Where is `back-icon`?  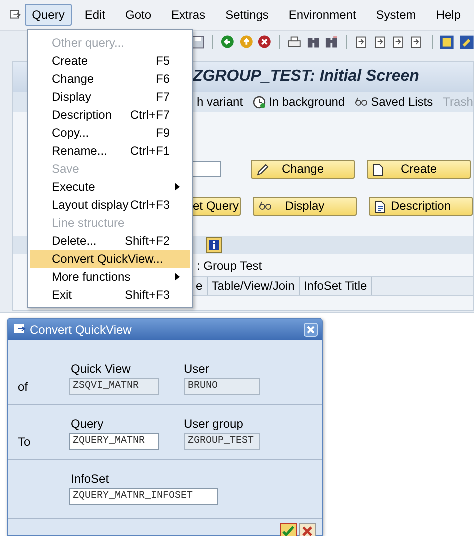 back-icon is located at coordinates (228, 42).